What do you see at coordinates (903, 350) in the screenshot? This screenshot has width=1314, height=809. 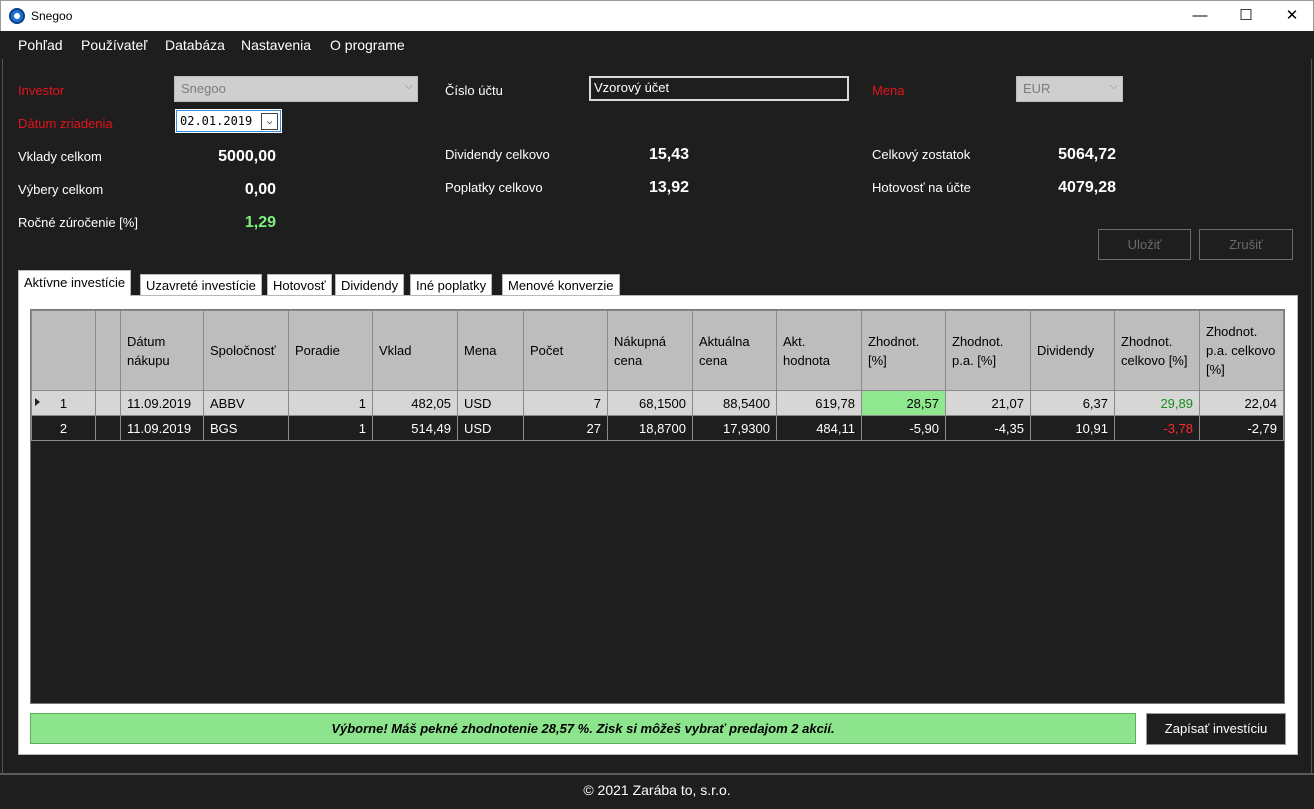 I see `column-header-zhodnot: Zhodnot. [%]` at bounding box center [903, 350].